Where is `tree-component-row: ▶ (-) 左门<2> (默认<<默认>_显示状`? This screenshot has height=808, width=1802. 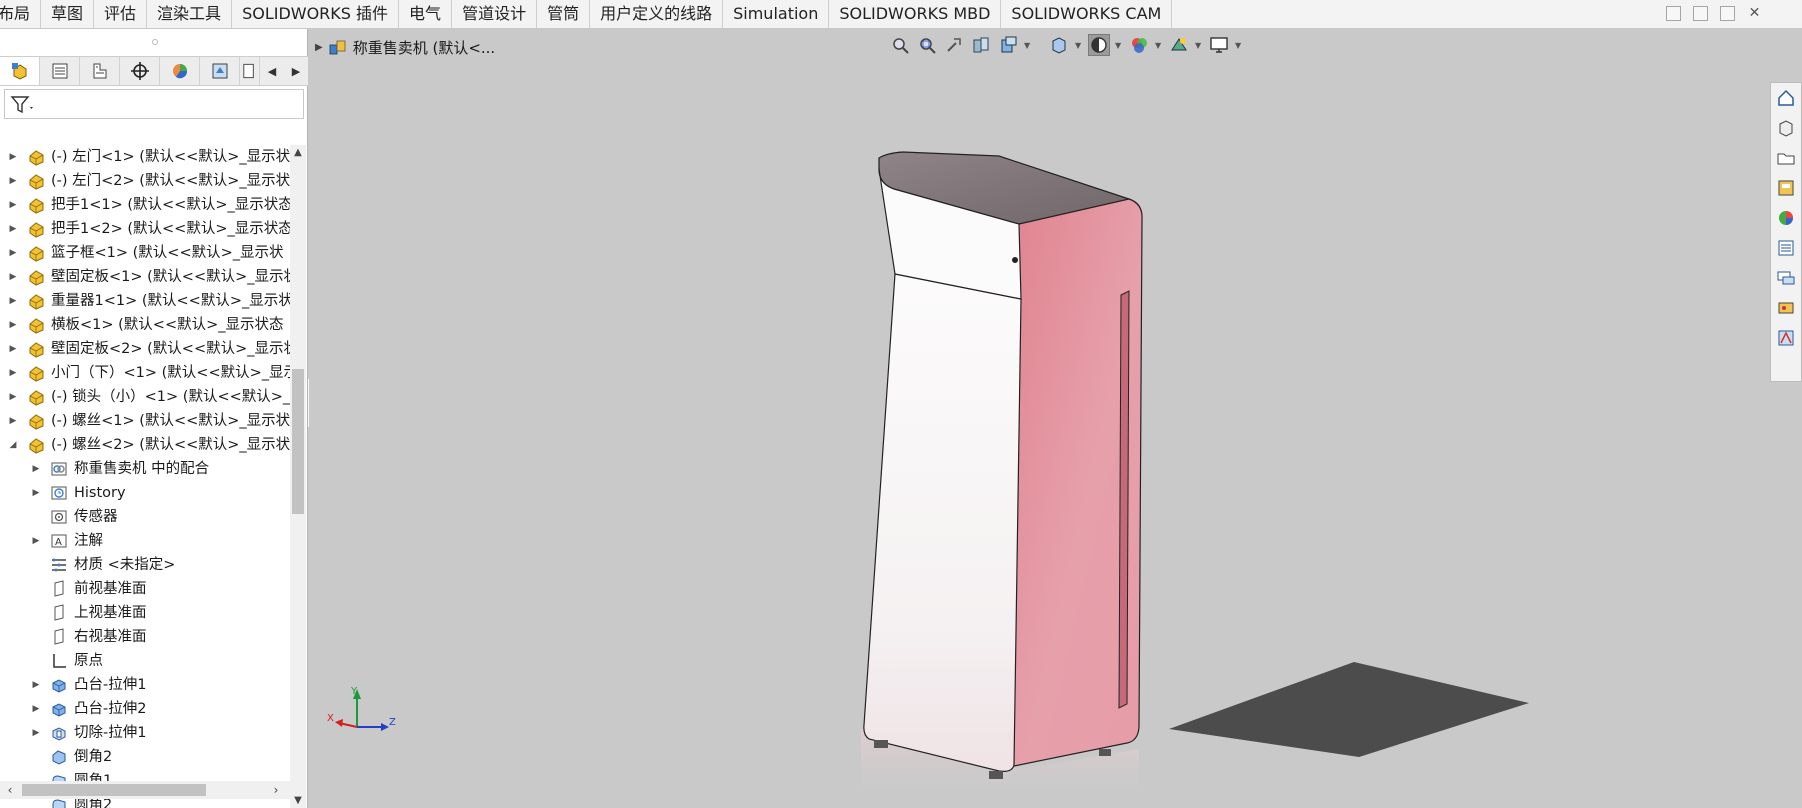 tree-component-row: ▶ (-) 左门<2> (默认<<默认>_显示状 is located at coordinates (145, 181).